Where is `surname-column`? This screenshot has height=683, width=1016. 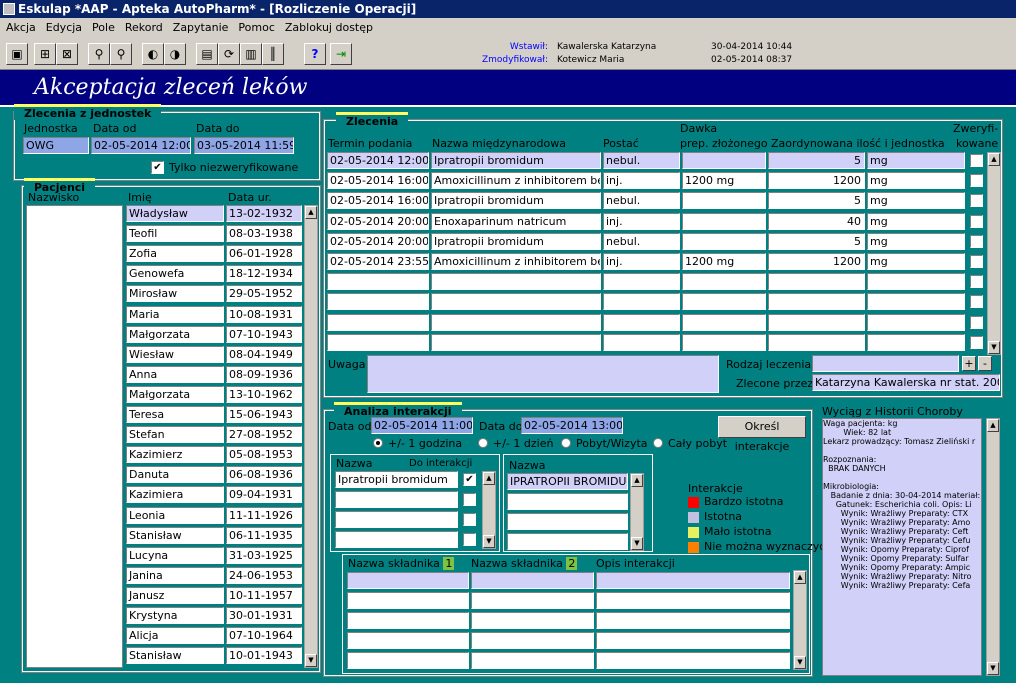
surname-column is located at coordinates (74, 436).